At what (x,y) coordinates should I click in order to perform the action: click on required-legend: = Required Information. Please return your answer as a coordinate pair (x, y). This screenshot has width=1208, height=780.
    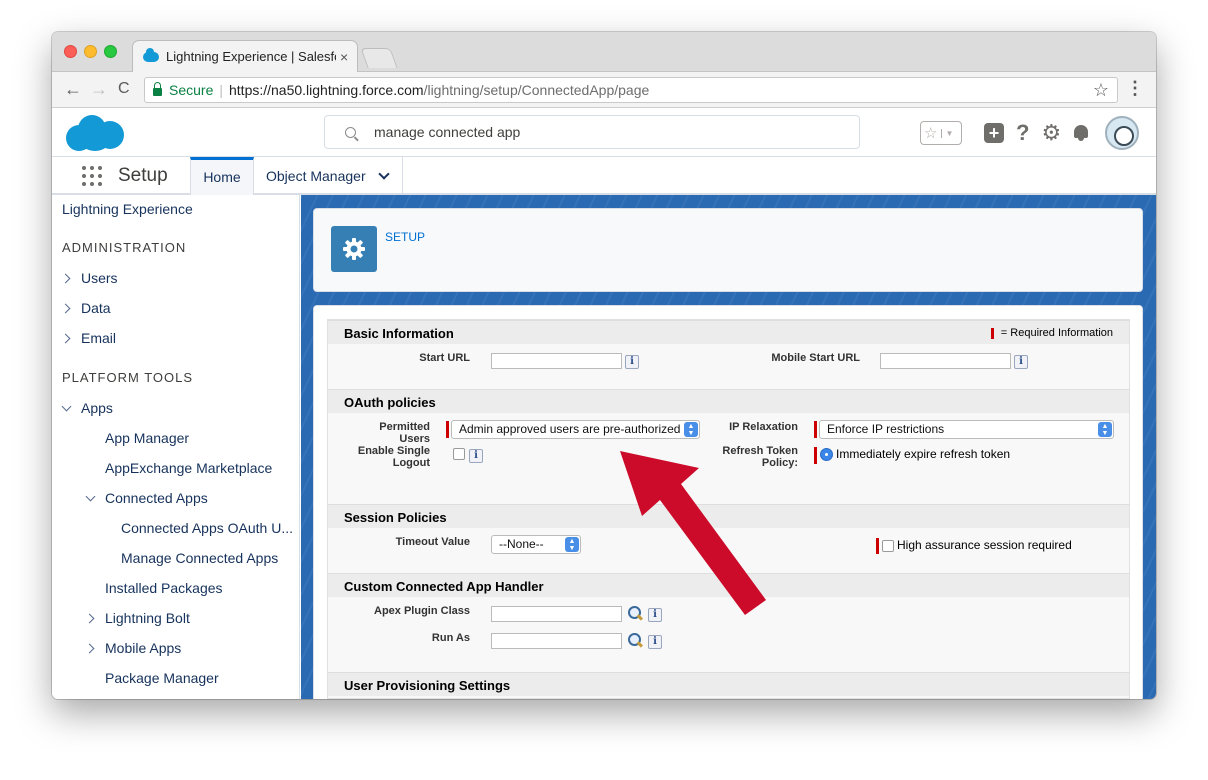
    Looking at the image, I should click on (1051, 333).